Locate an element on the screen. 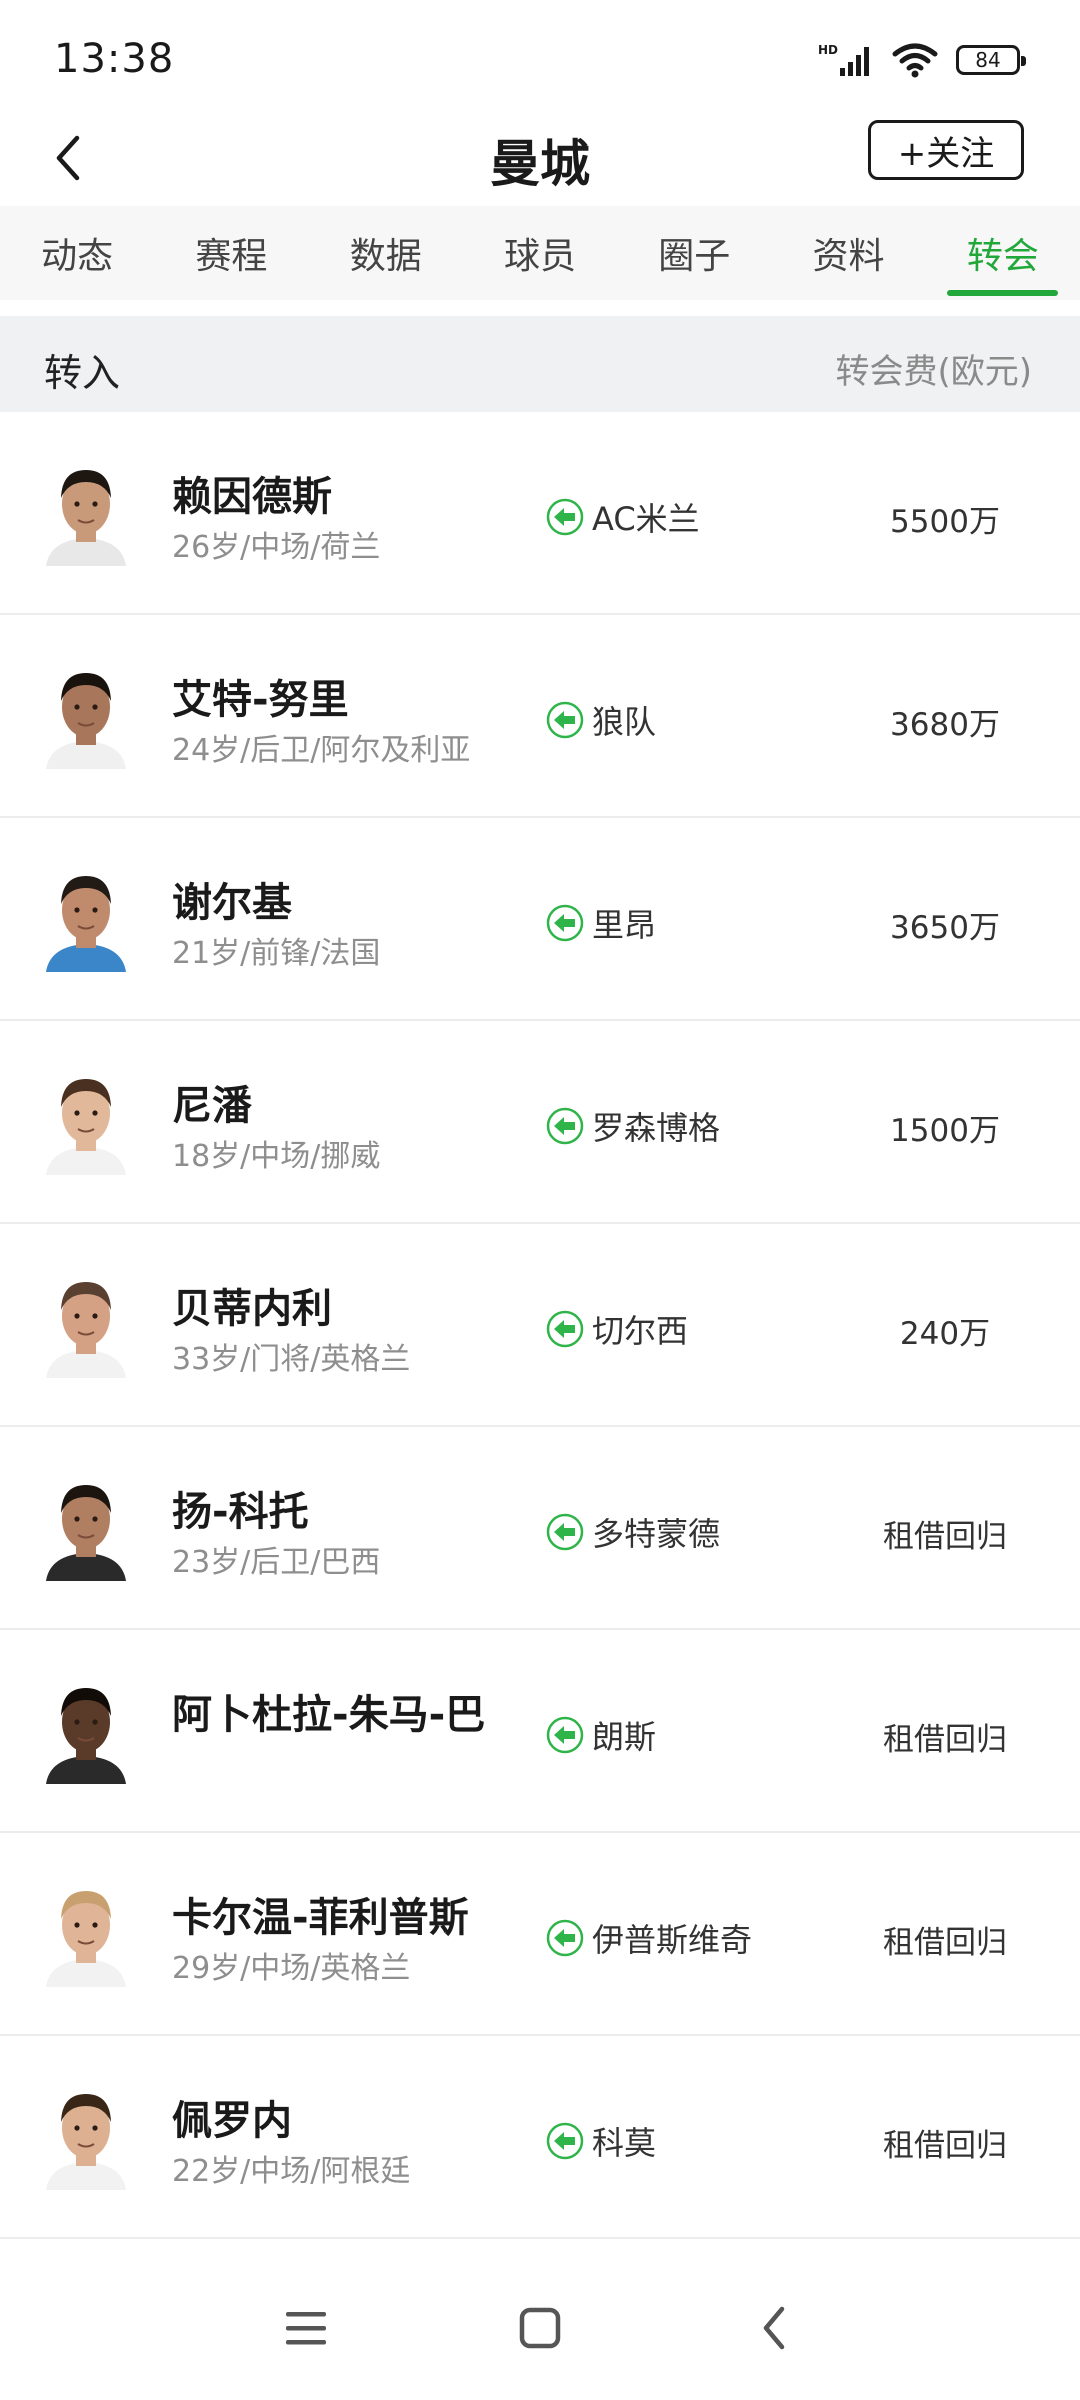  nav-menu-button is located at coordinates (306, 2328).